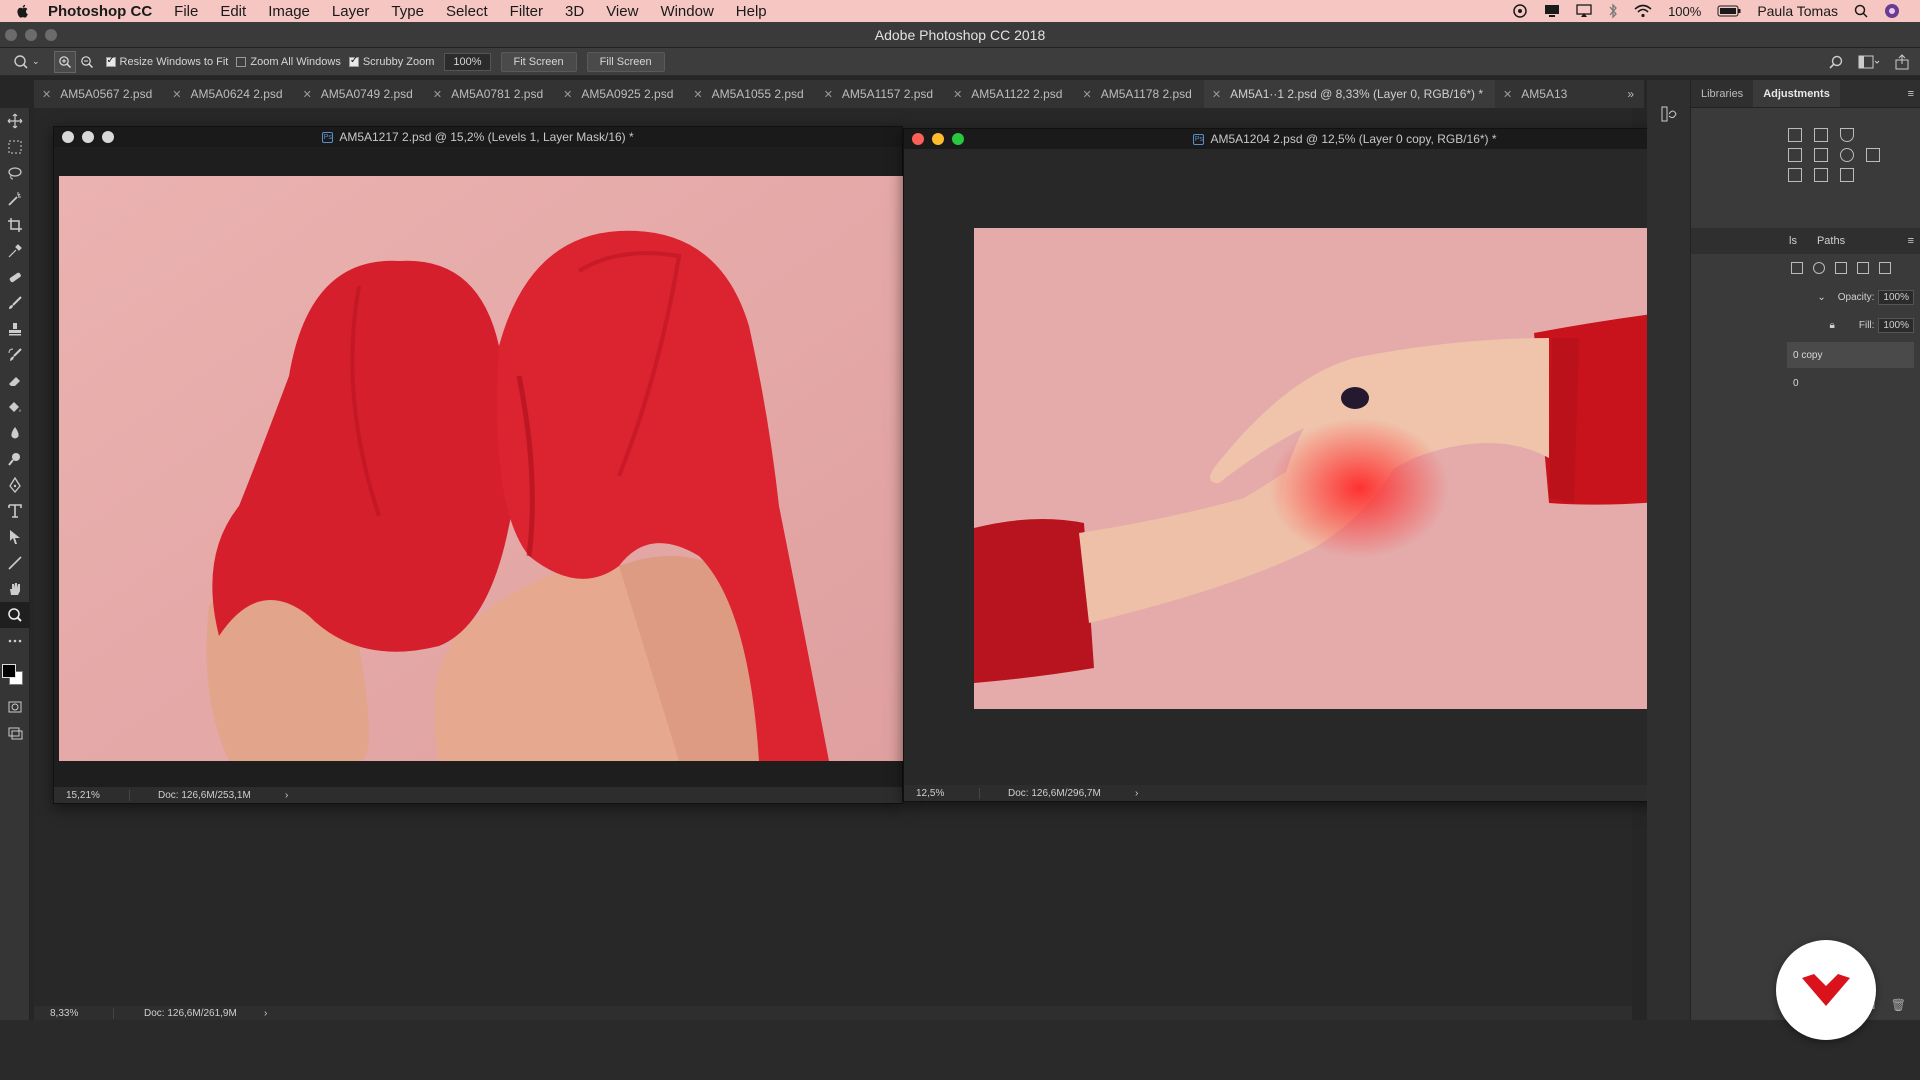  What do you see at coordinates (351, 11) in the screenshot?
I see `menu-layer: Layer` at bounding box center [351, 11].